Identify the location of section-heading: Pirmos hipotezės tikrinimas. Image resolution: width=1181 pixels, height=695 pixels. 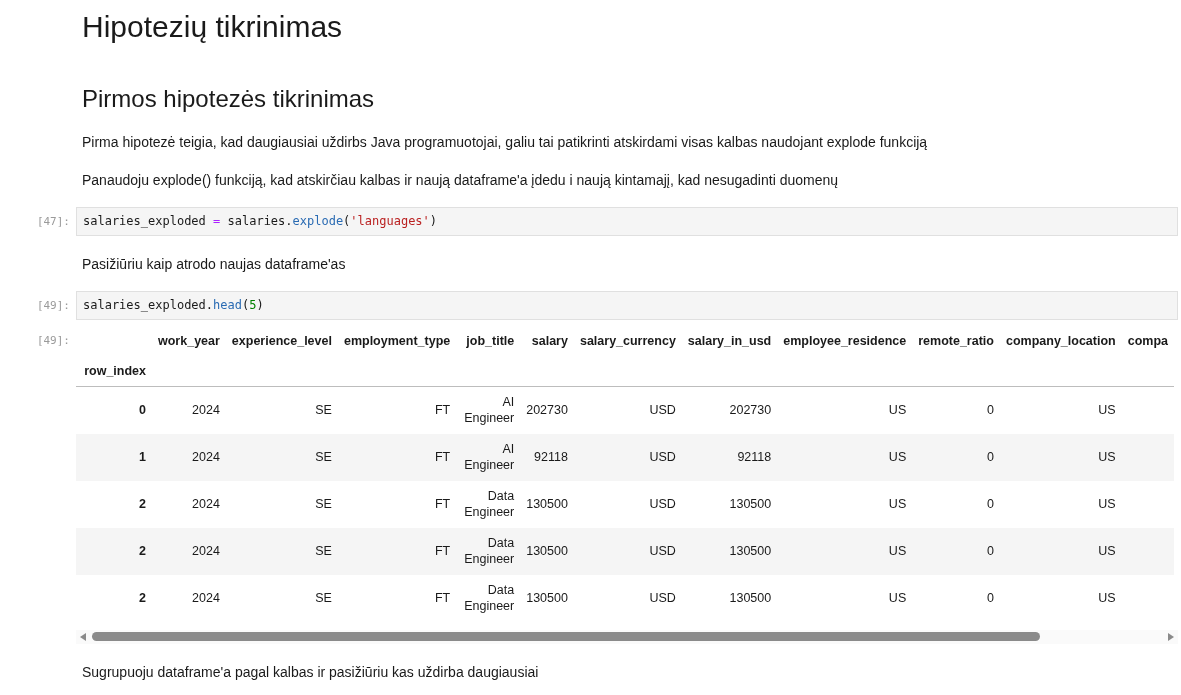
(228, 99).